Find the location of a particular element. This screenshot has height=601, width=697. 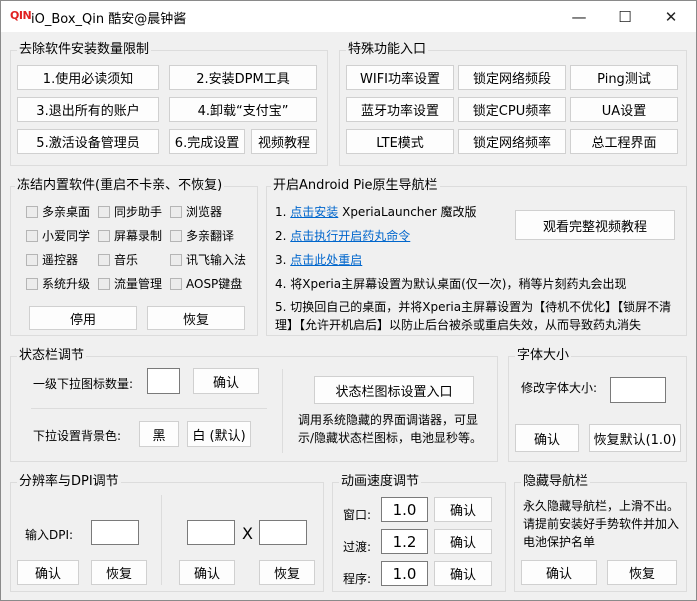

statusbar-icon-entry-button: 状态栏图标设置入口 is located at coordinates (394, 390).